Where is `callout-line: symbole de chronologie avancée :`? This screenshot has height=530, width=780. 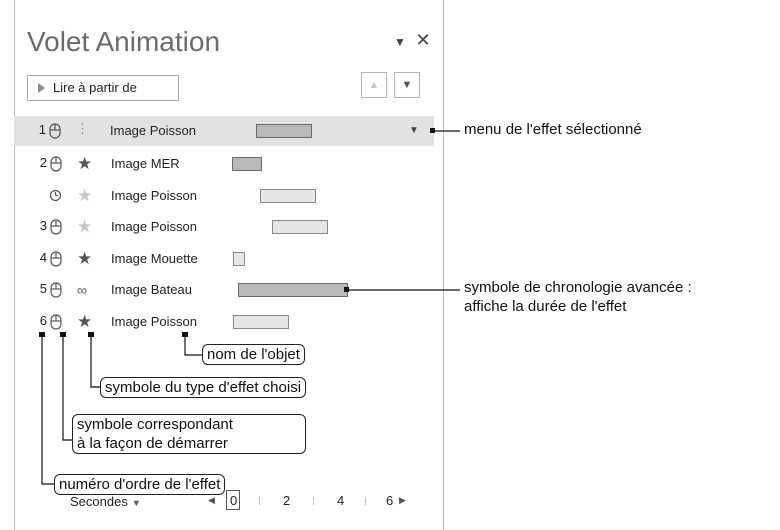 callout-line: symbole de chronologie avancée : is located at coordinates (578, 287).